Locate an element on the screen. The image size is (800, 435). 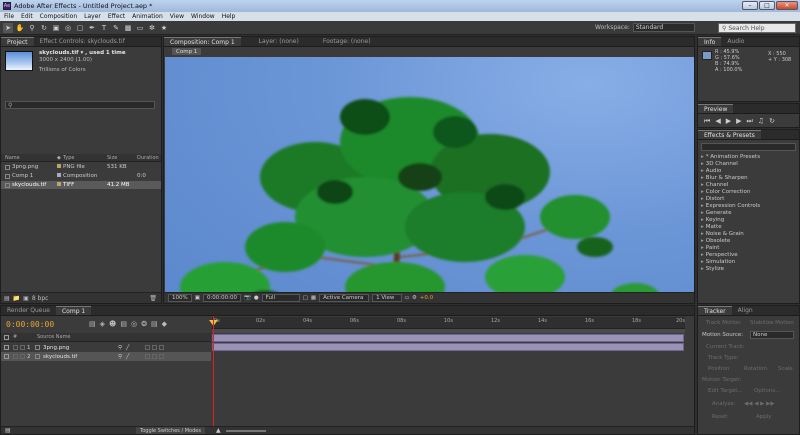
hand-tool-icon: ✋ is located at coordinates (20, 28).